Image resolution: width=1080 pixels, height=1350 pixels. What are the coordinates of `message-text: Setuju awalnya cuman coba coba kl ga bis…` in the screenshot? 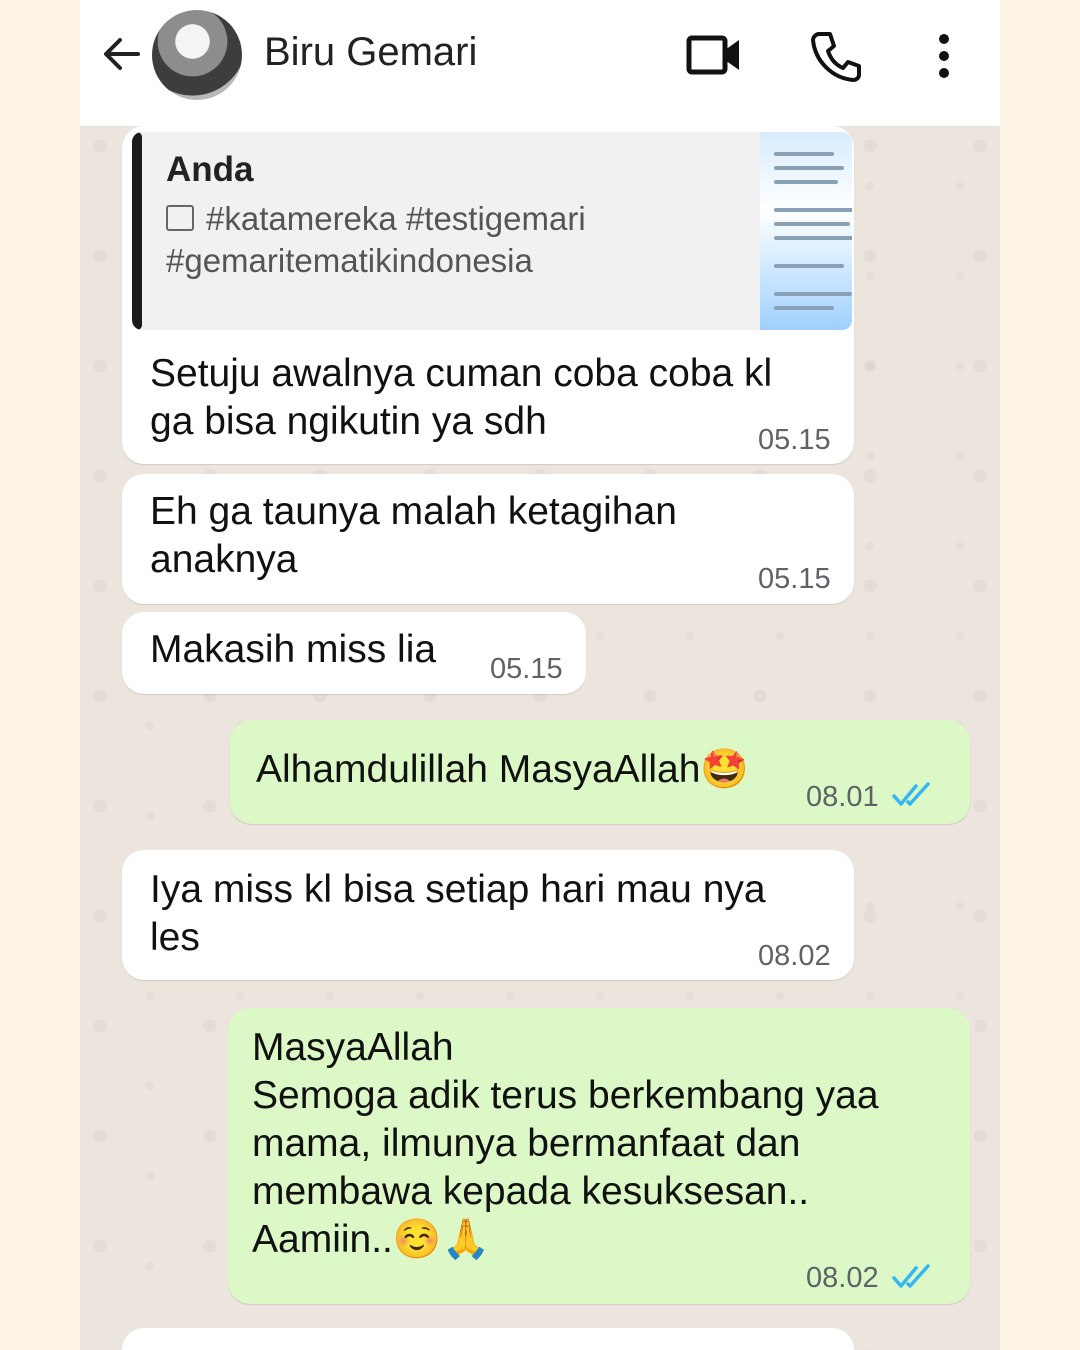 It's located at (461, 397).